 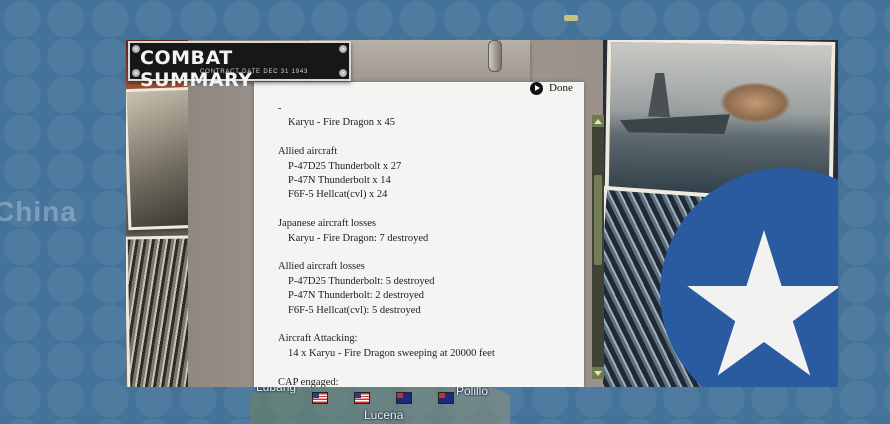 I want to click on report-scrollbar, so click(x=598, y=247).